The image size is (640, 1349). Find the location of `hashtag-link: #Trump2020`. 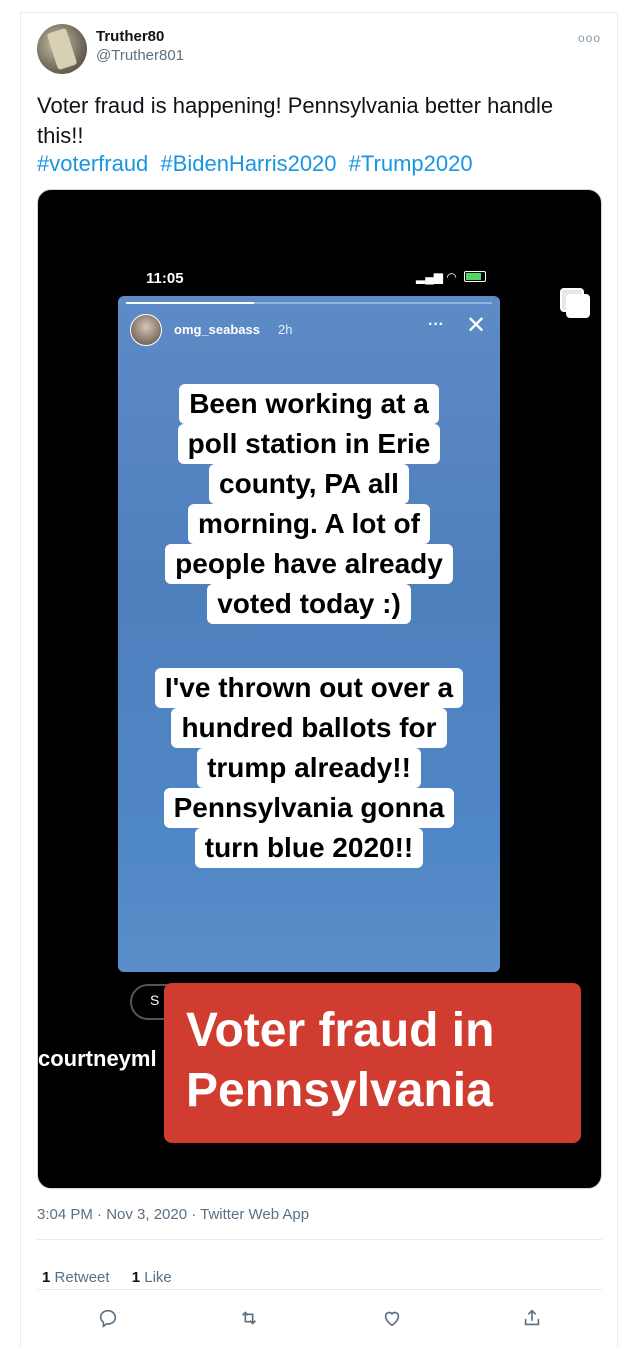

hashtag-link: #Trump2020 is located at coordinates (411, 163).